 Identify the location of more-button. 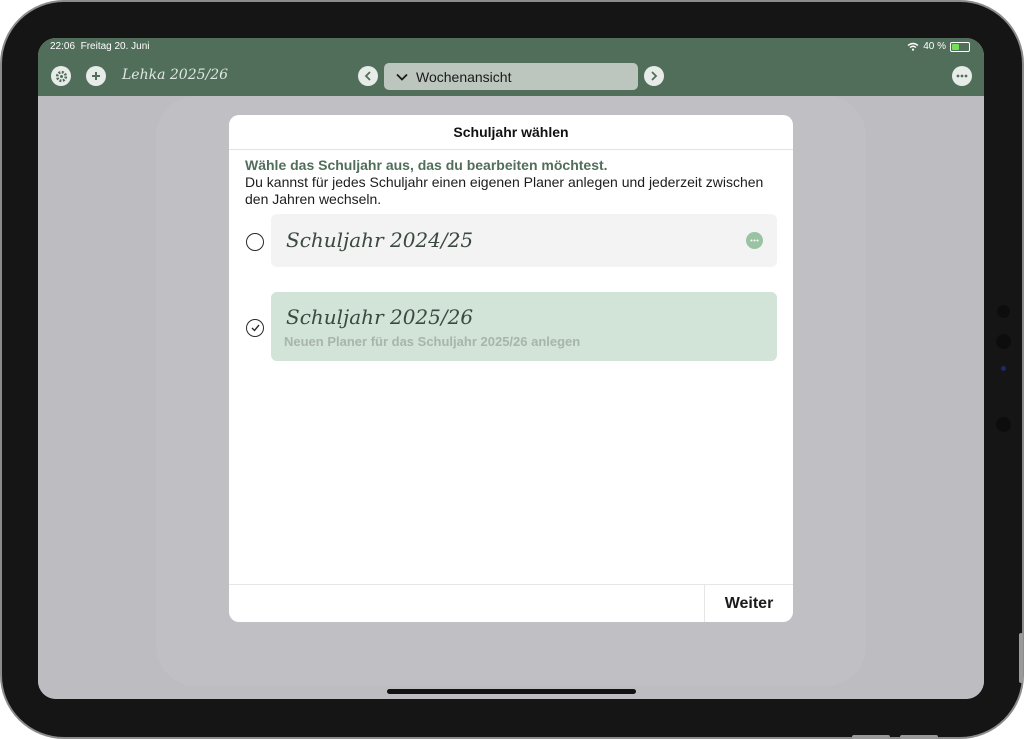
(962, 76).